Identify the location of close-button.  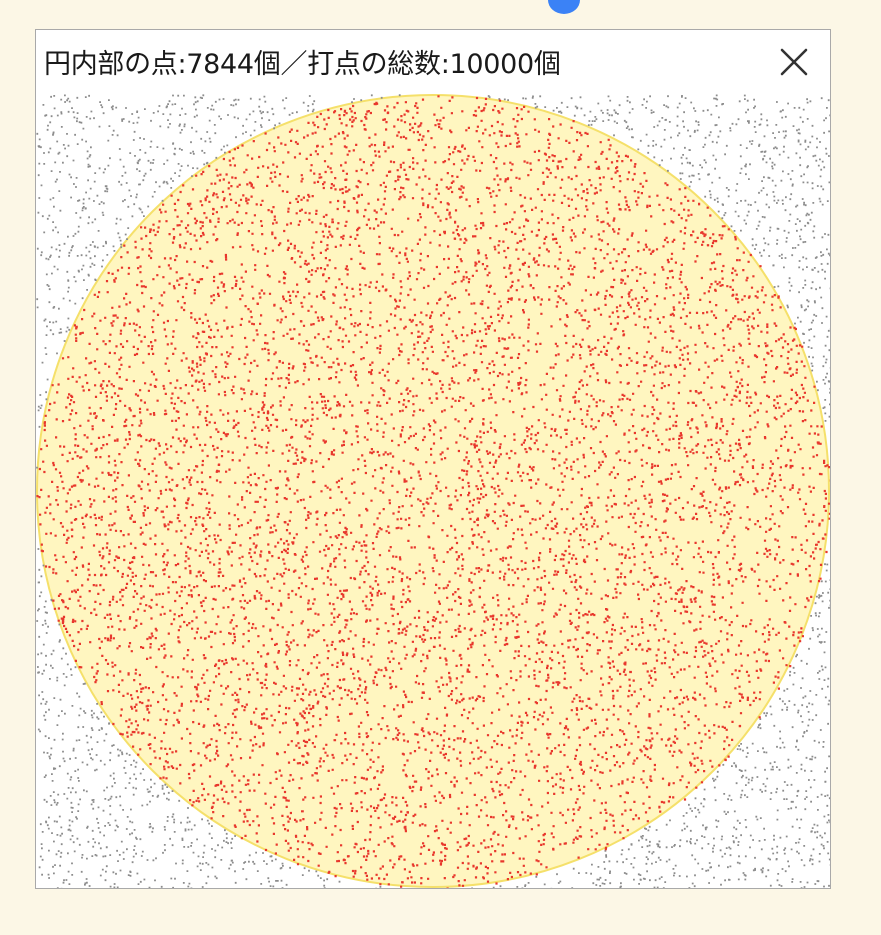
(794, 62).